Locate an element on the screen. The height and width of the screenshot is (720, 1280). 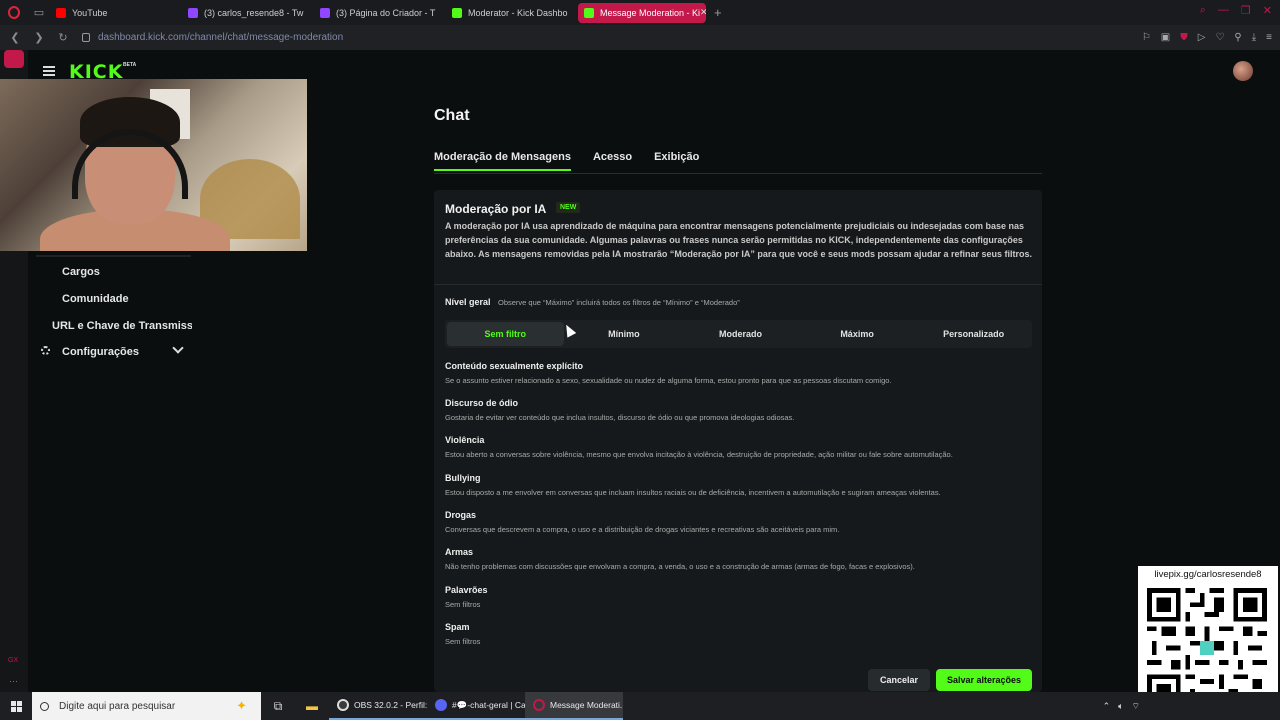
nav-item-cargos: Cargos is located at coordinates (81, 272).